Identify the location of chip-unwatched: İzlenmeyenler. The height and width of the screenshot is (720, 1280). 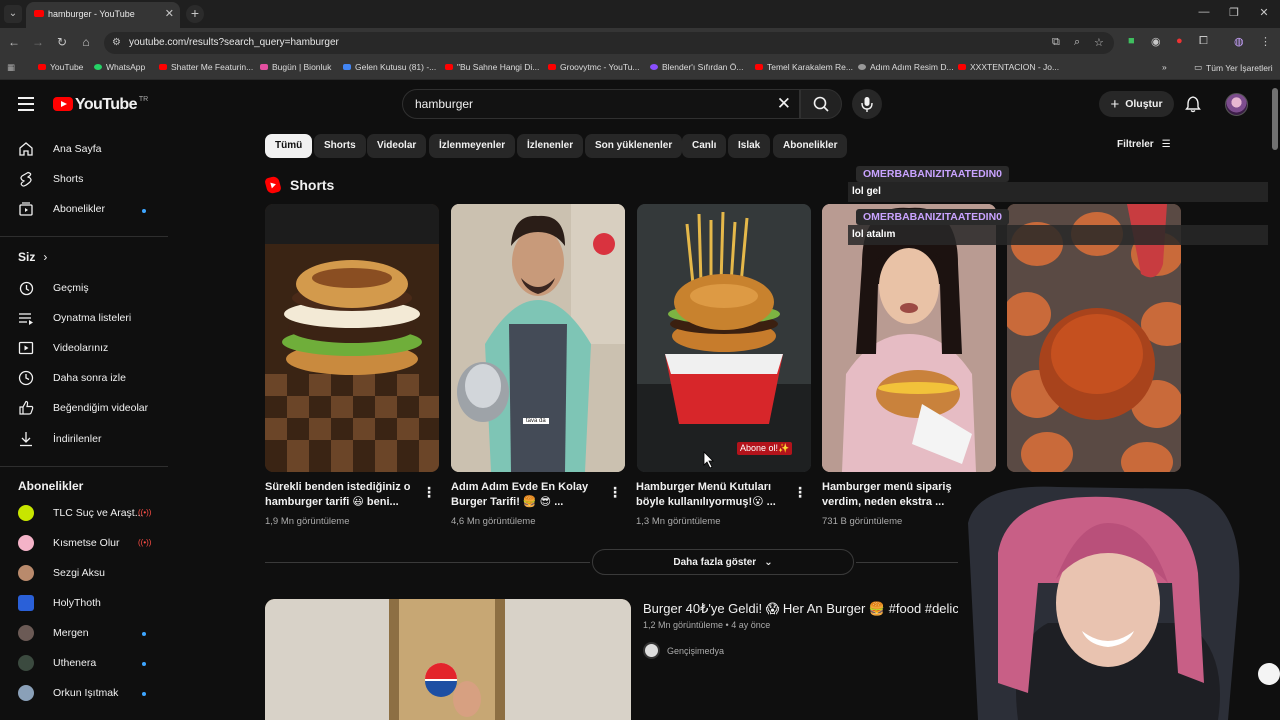
(472, 146).